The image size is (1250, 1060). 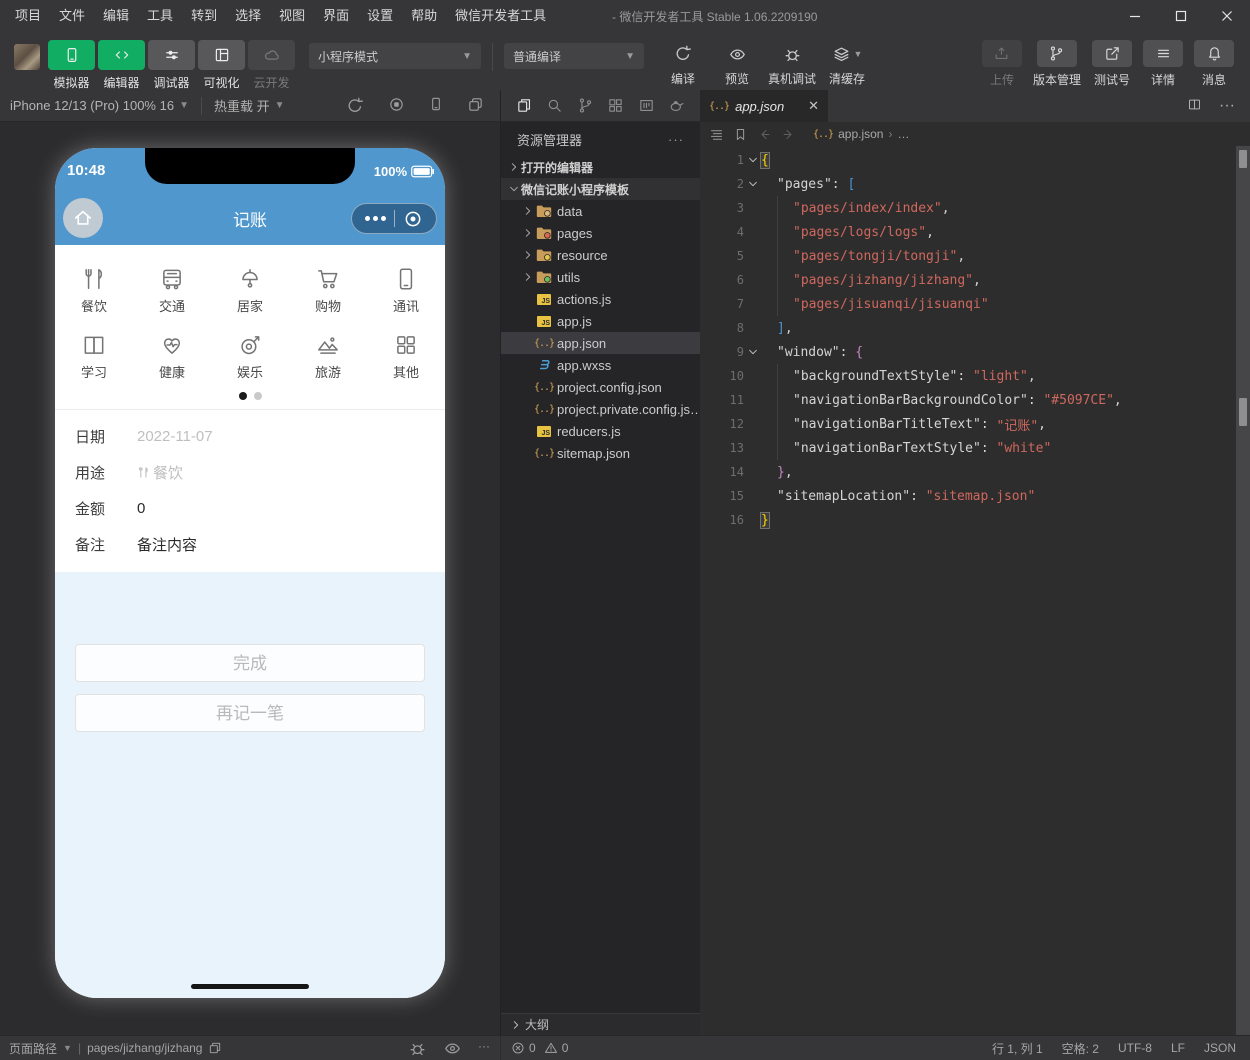 I want to click on menu-item: 编辑, so click(x=116, y=16).